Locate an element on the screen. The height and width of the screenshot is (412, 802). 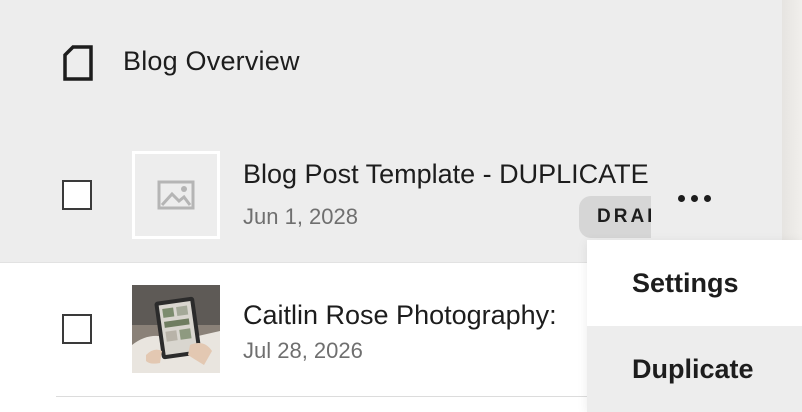
context-menu: Settings Duplicate is located at coordinates (694, 326).